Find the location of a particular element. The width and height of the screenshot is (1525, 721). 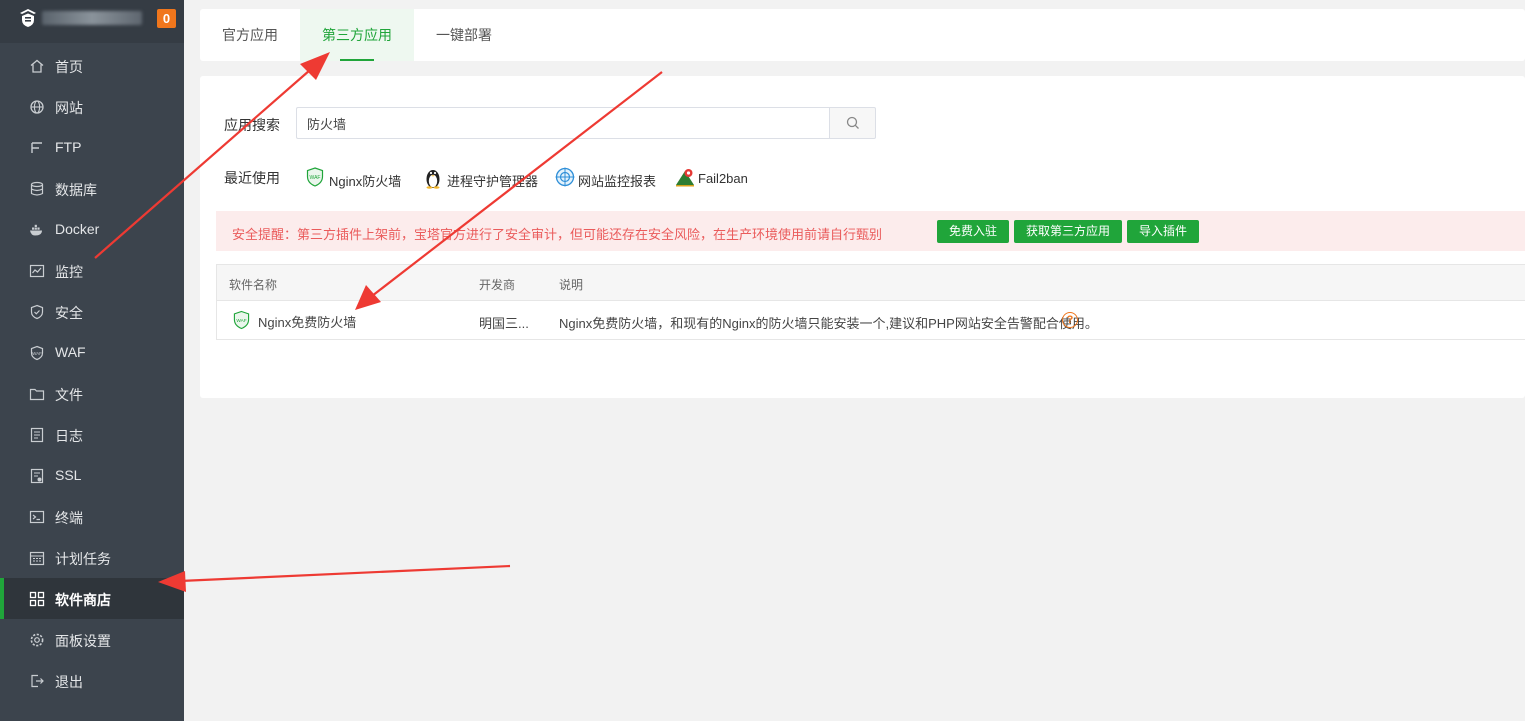

sidebar-item-cron: 计划任务 is located at coordinates (92, 557).